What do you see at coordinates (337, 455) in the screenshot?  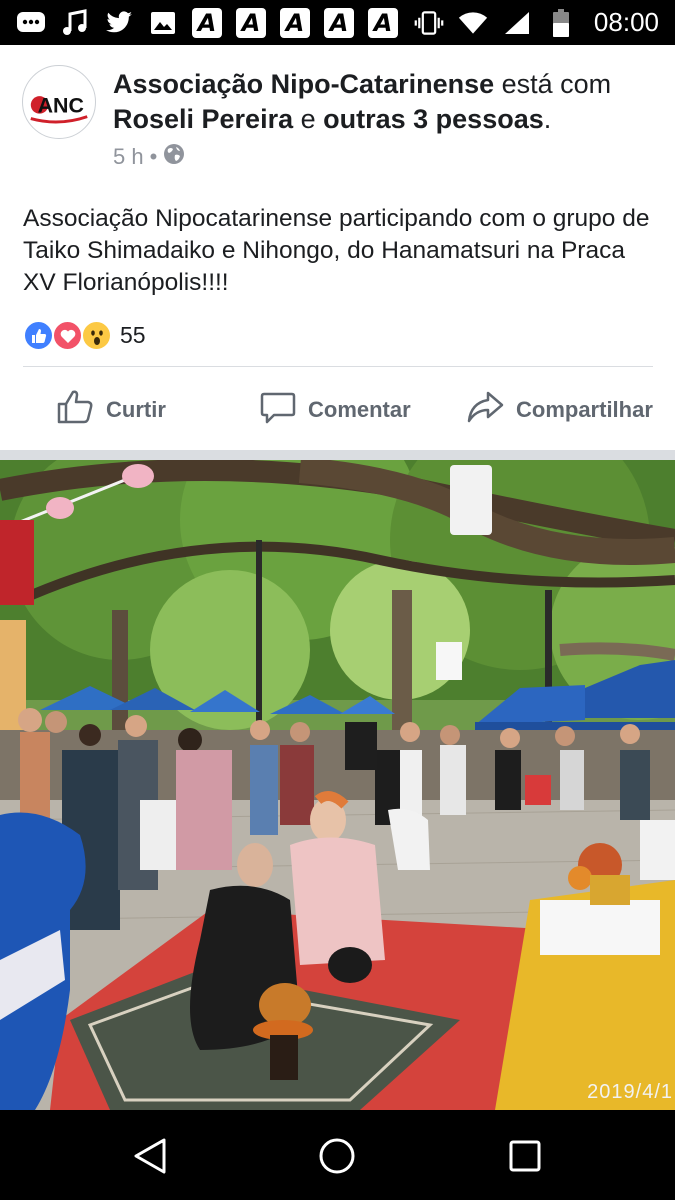 I see `feed-separator` at bounding box center [337, 455].